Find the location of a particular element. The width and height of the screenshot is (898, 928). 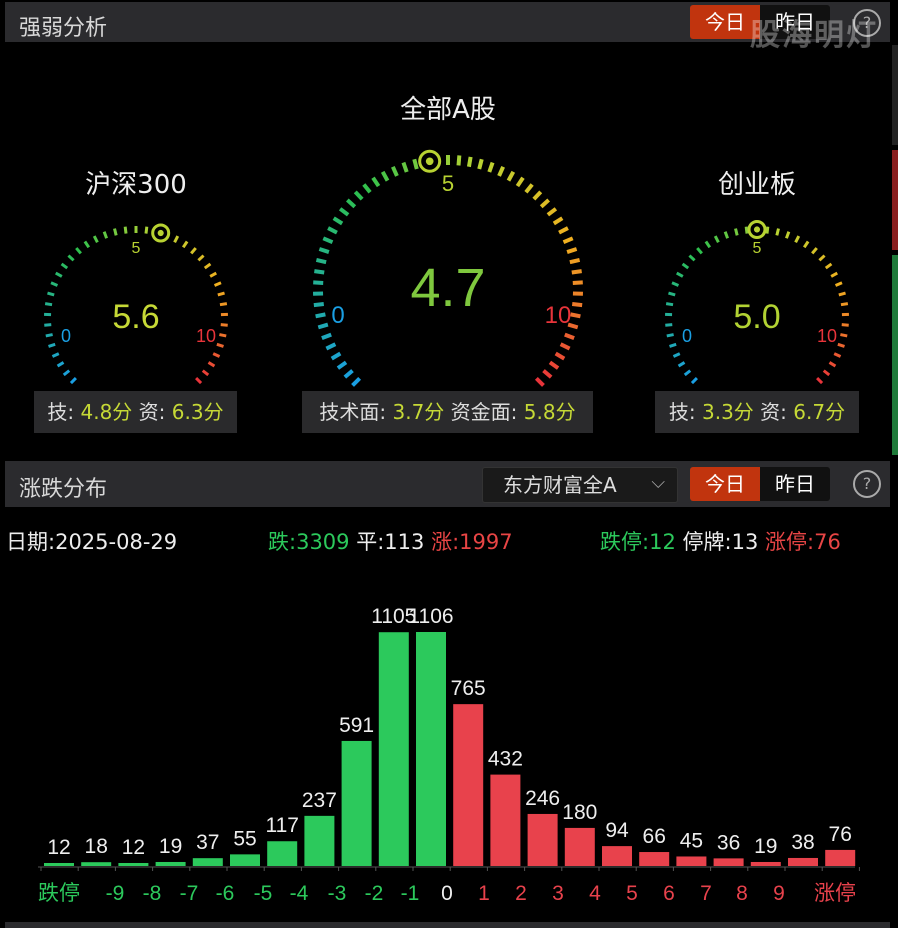

x-axis-label: 8 is located at coordinates (742, 893).